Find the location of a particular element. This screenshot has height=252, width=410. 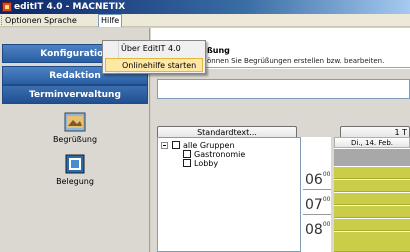

menu-item-online-help: Onlinehilfe starten is located at coordinates (154, 65).